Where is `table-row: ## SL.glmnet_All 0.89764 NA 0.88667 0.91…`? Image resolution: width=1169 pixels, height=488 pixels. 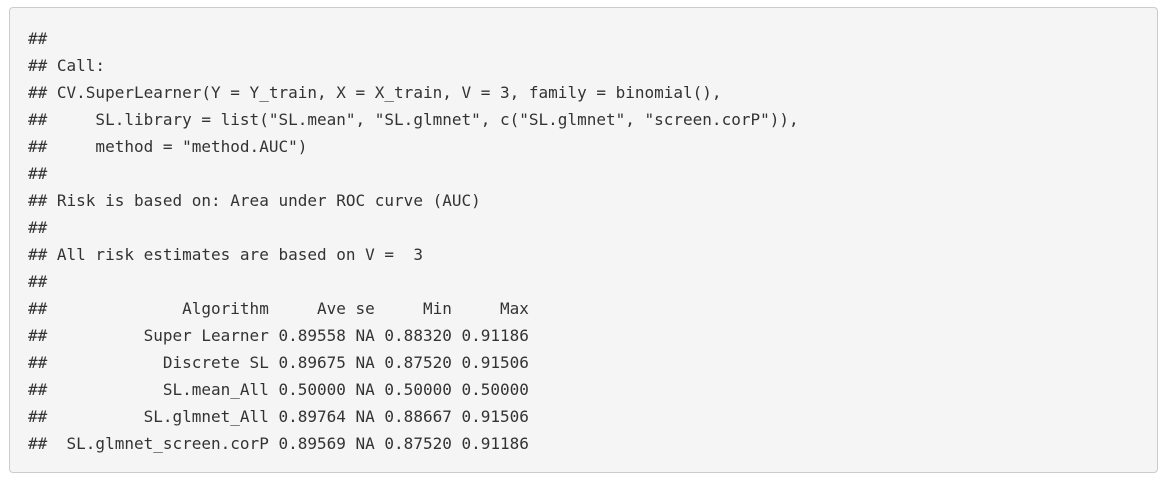 table-row: ## SL.glmnet_All 0.89764 NA 0.88667 0.91… is located at coordinates (278, 416).